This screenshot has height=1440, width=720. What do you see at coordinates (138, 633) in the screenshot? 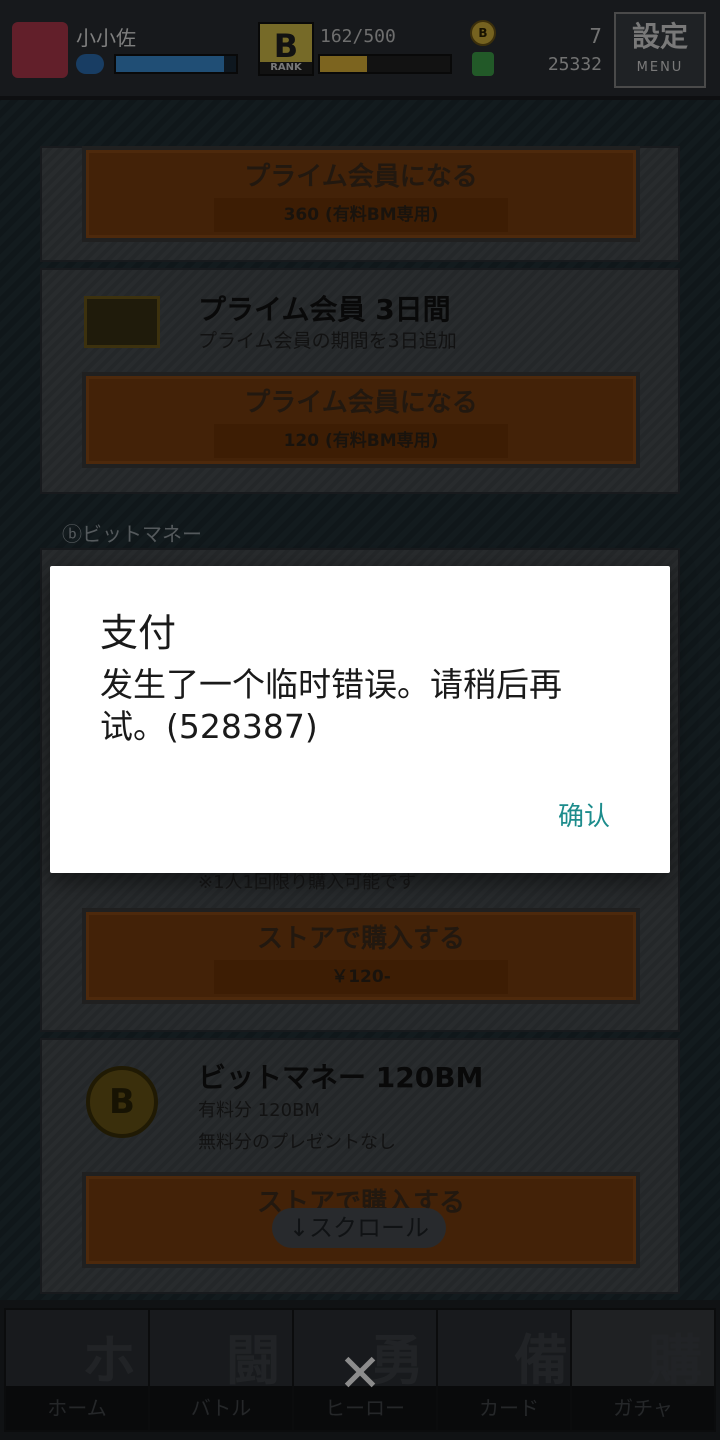
I see `dialog-title: 支付` at bounding box center [138, 633].